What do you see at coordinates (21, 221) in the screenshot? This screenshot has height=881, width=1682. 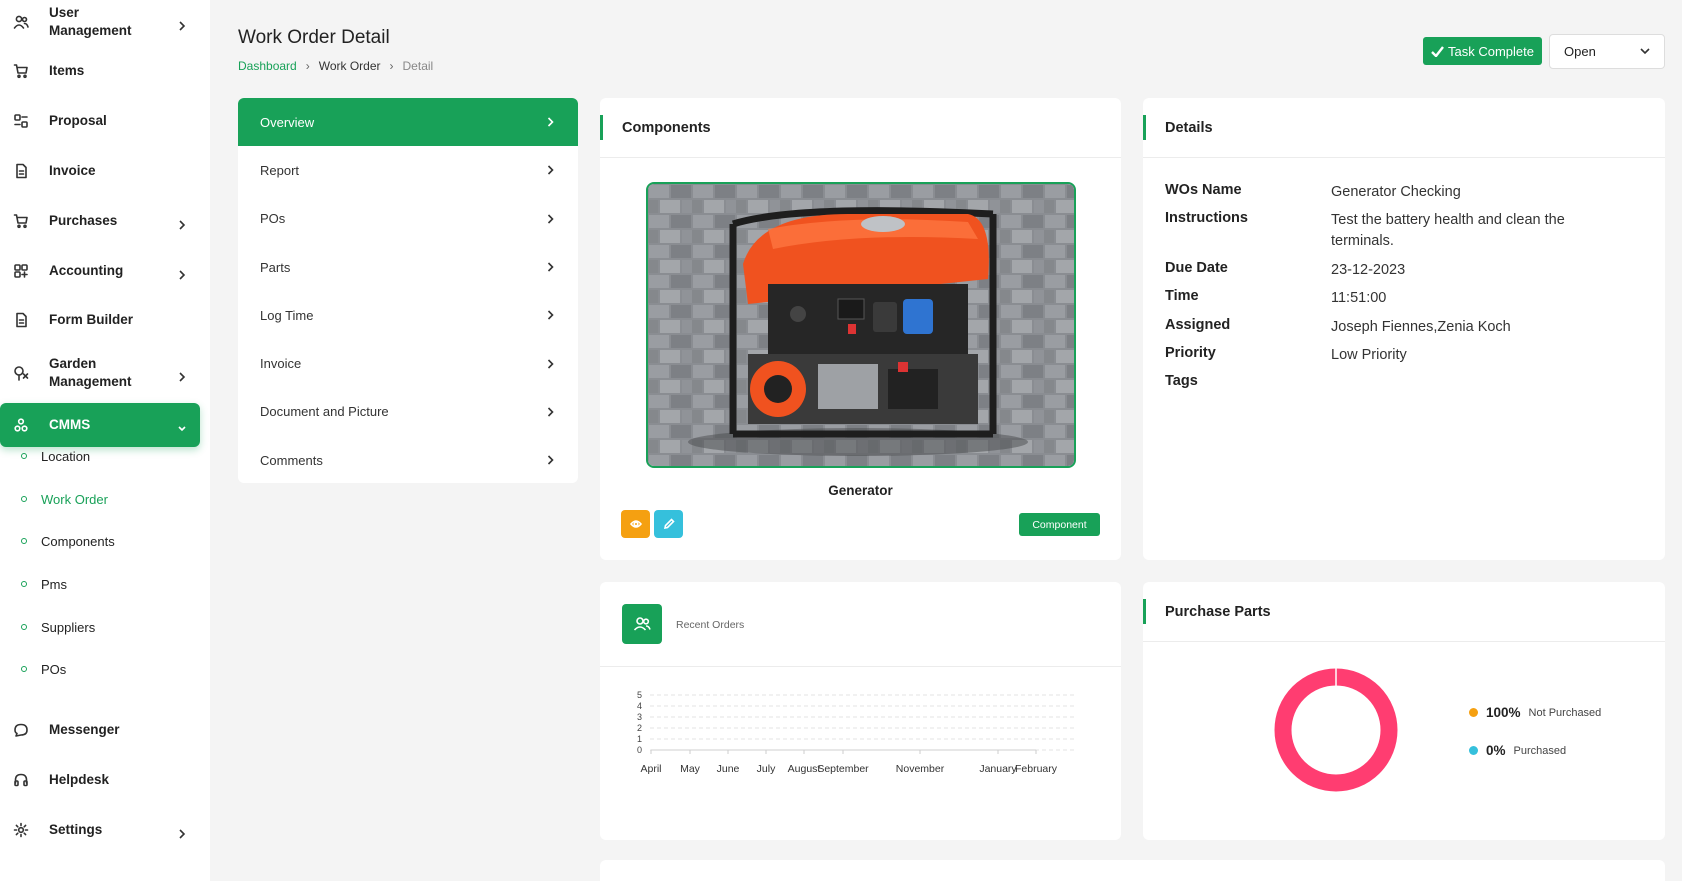 I see `cart-icon` at bounding box center [21, 221].